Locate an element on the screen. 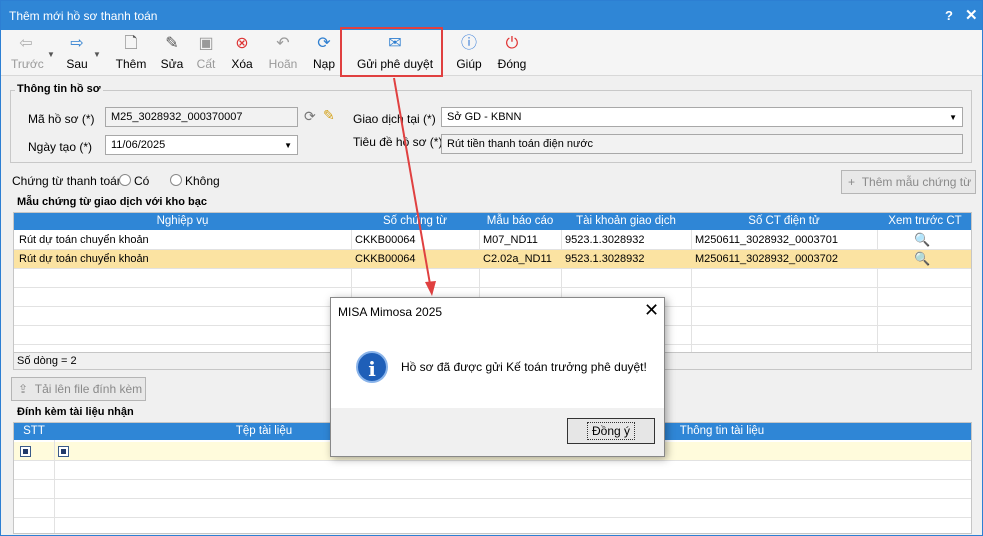 Image resolution: width=983 pixels, height=536 pixels. dialog-footer: Đồng ý is located at coordinates (497, 432).